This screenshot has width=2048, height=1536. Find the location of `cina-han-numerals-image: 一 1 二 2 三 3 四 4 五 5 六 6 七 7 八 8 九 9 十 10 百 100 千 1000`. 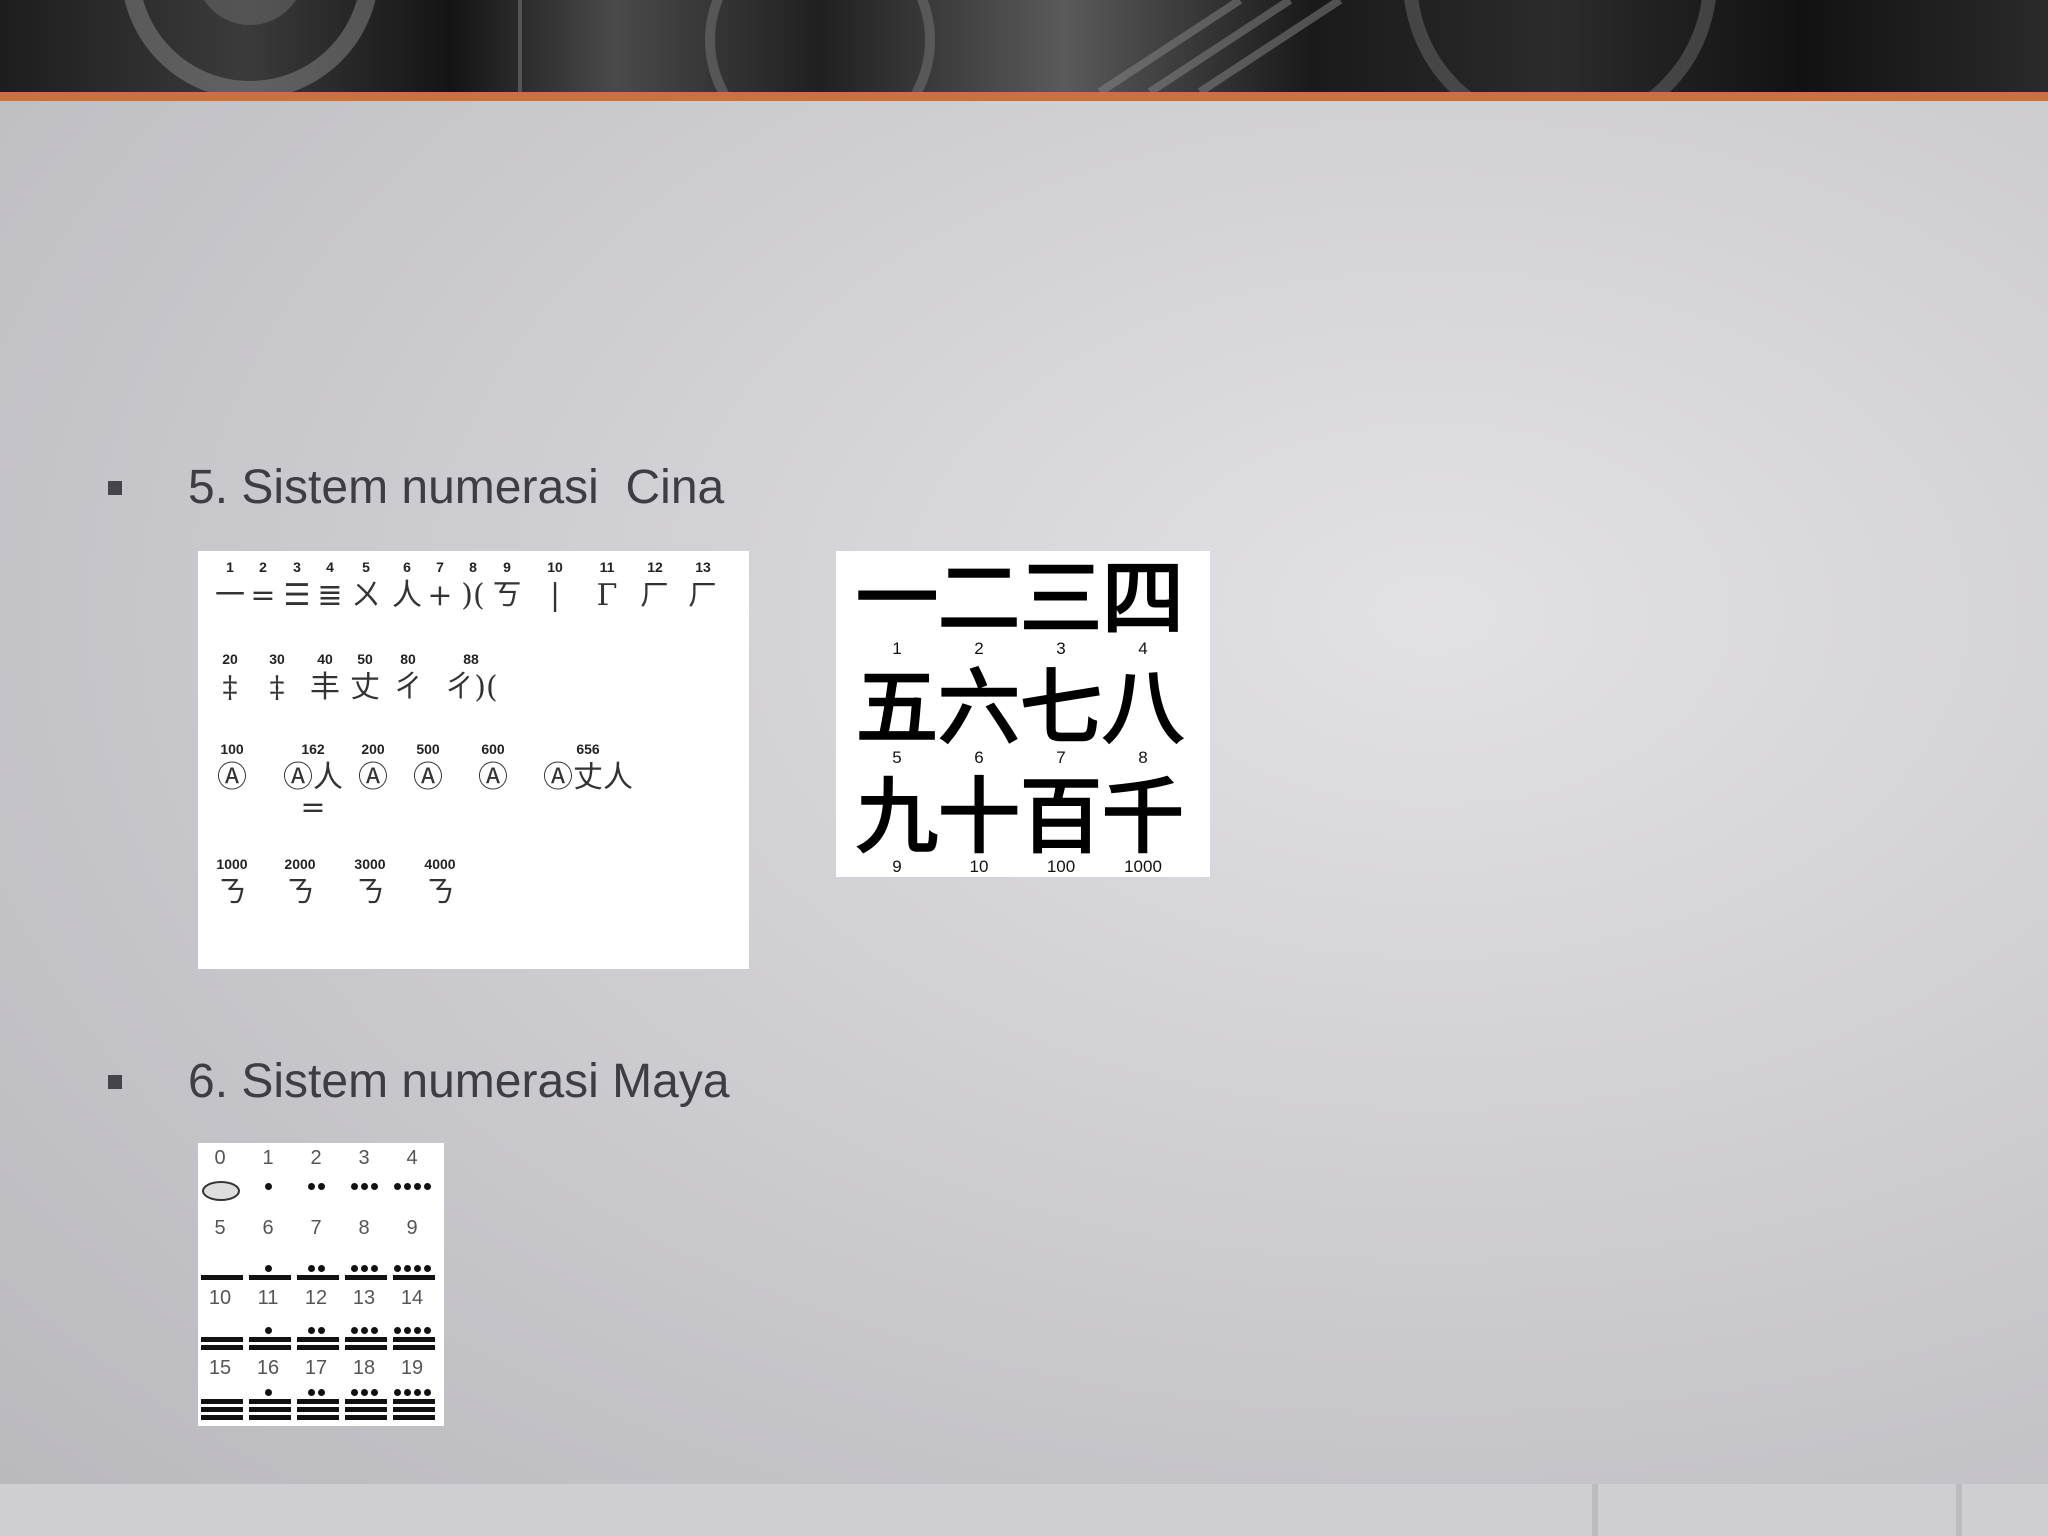

cina-han-numerals-image: 一 1 二 2 三 3 四 4 五 5 六 6 七 7 八 8 九 9 十 10 百 100 千 1000 is located at coordinates (1023, 714).